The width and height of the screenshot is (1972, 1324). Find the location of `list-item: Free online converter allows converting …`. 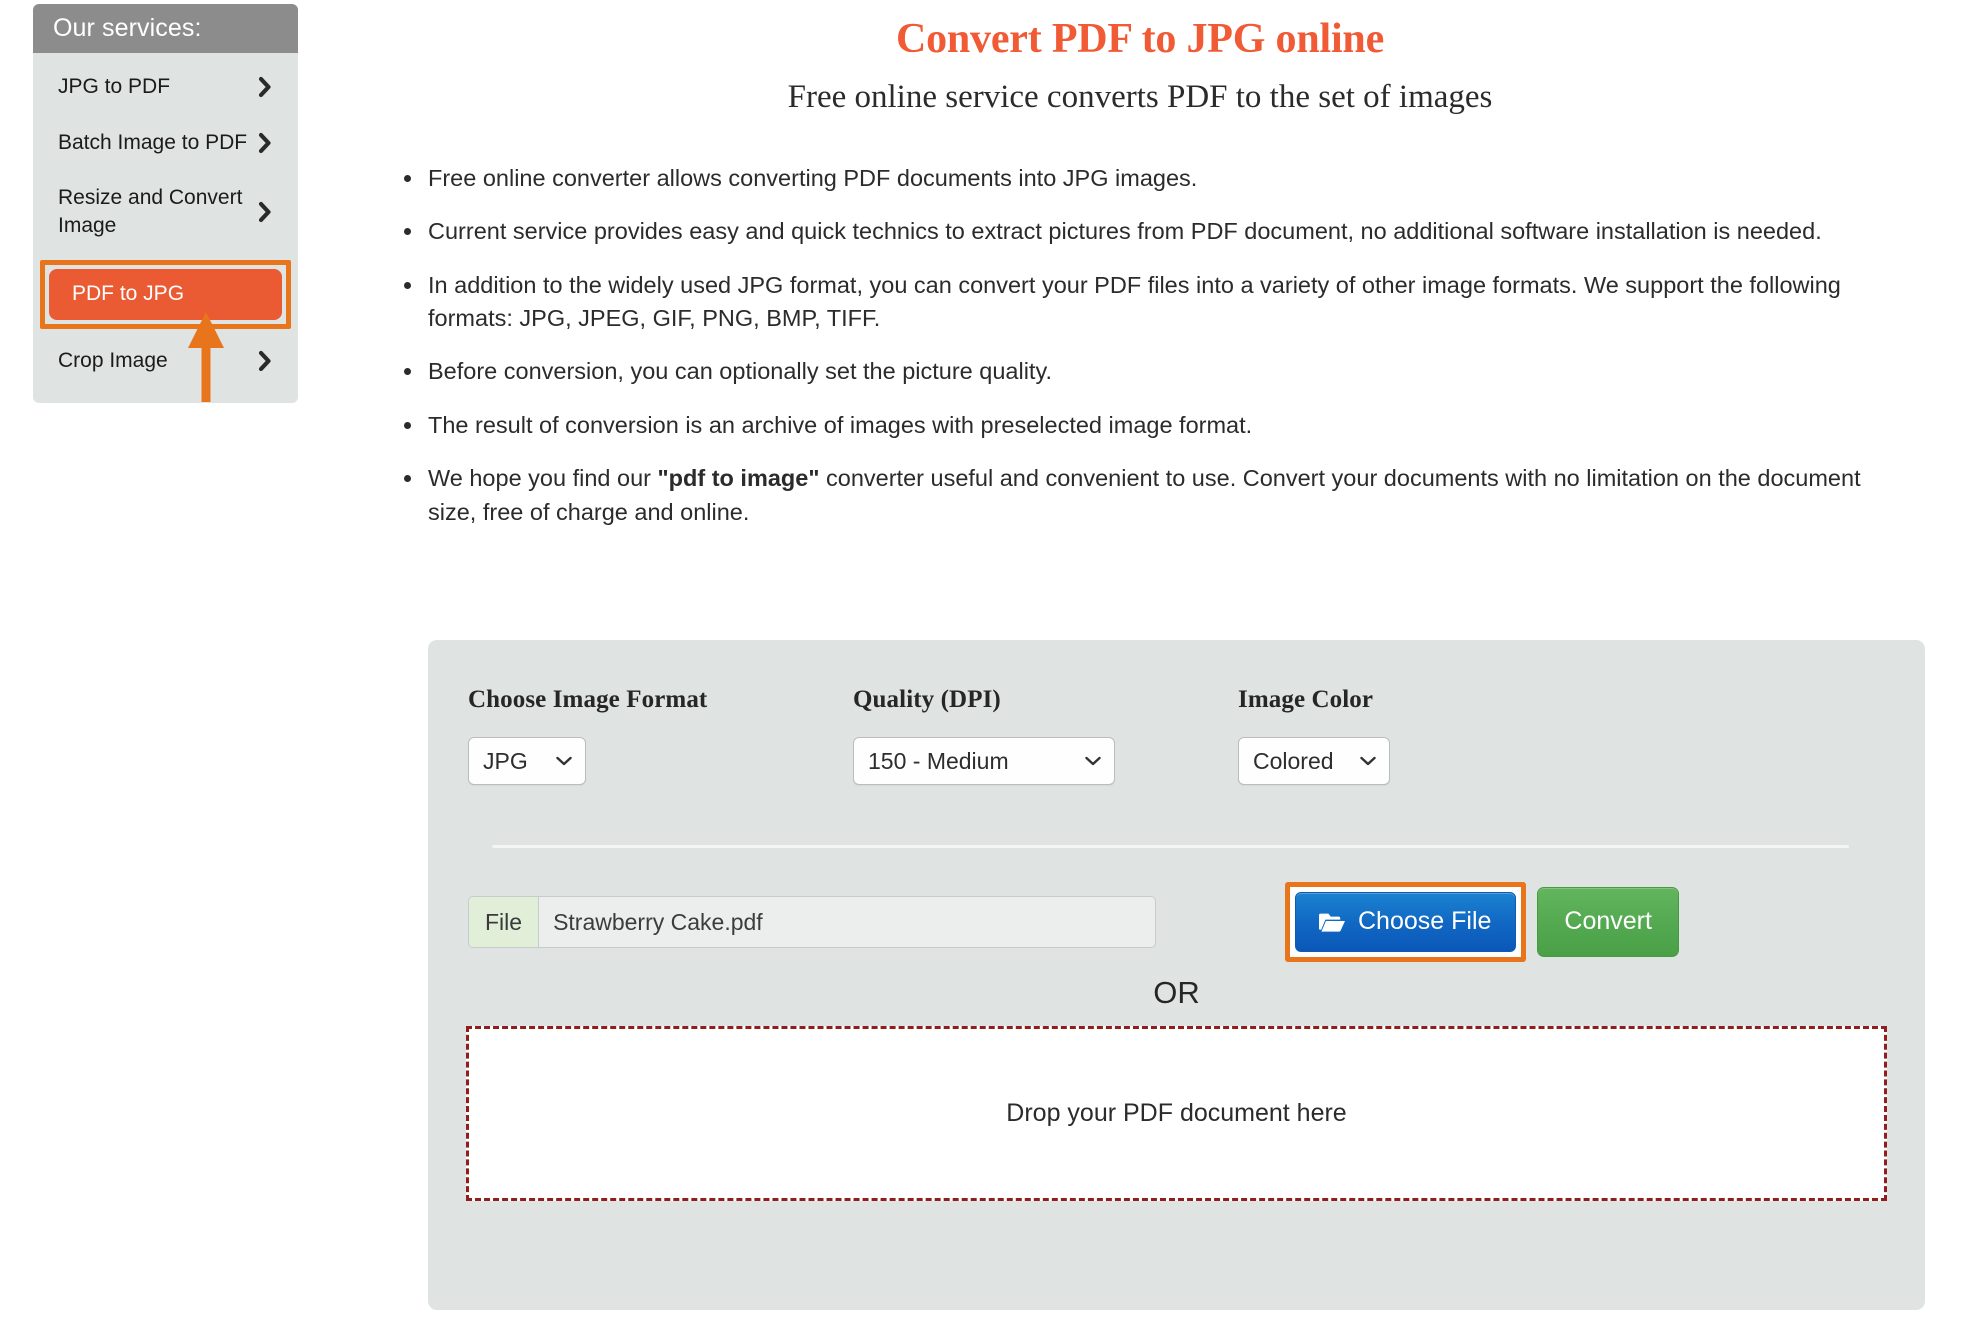

list-item: Free online converter allows converting … is located at coordinates (1151, 178).